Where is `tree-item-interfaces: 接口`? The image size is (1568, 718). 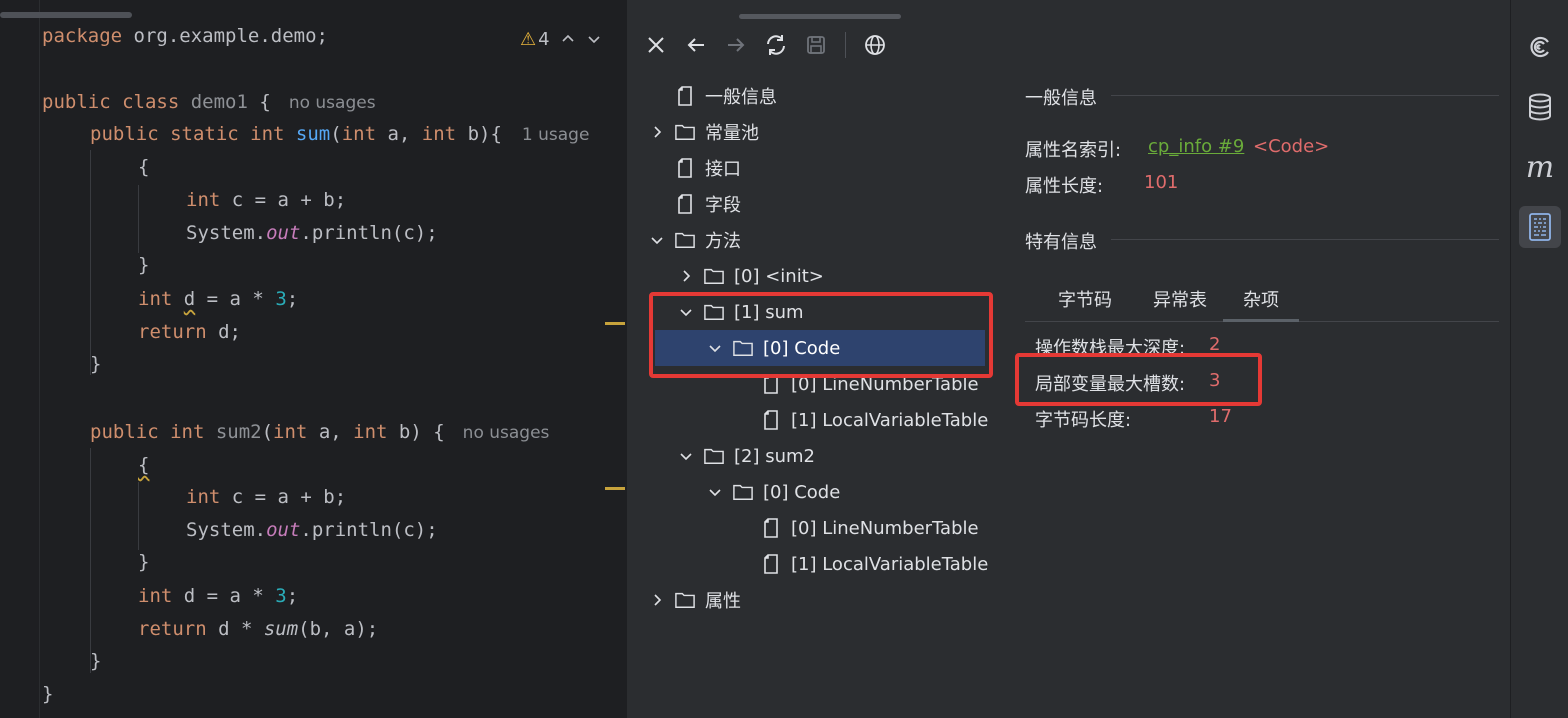
tree-item-interfaces: 接口 is located at coordinates (694, 168).